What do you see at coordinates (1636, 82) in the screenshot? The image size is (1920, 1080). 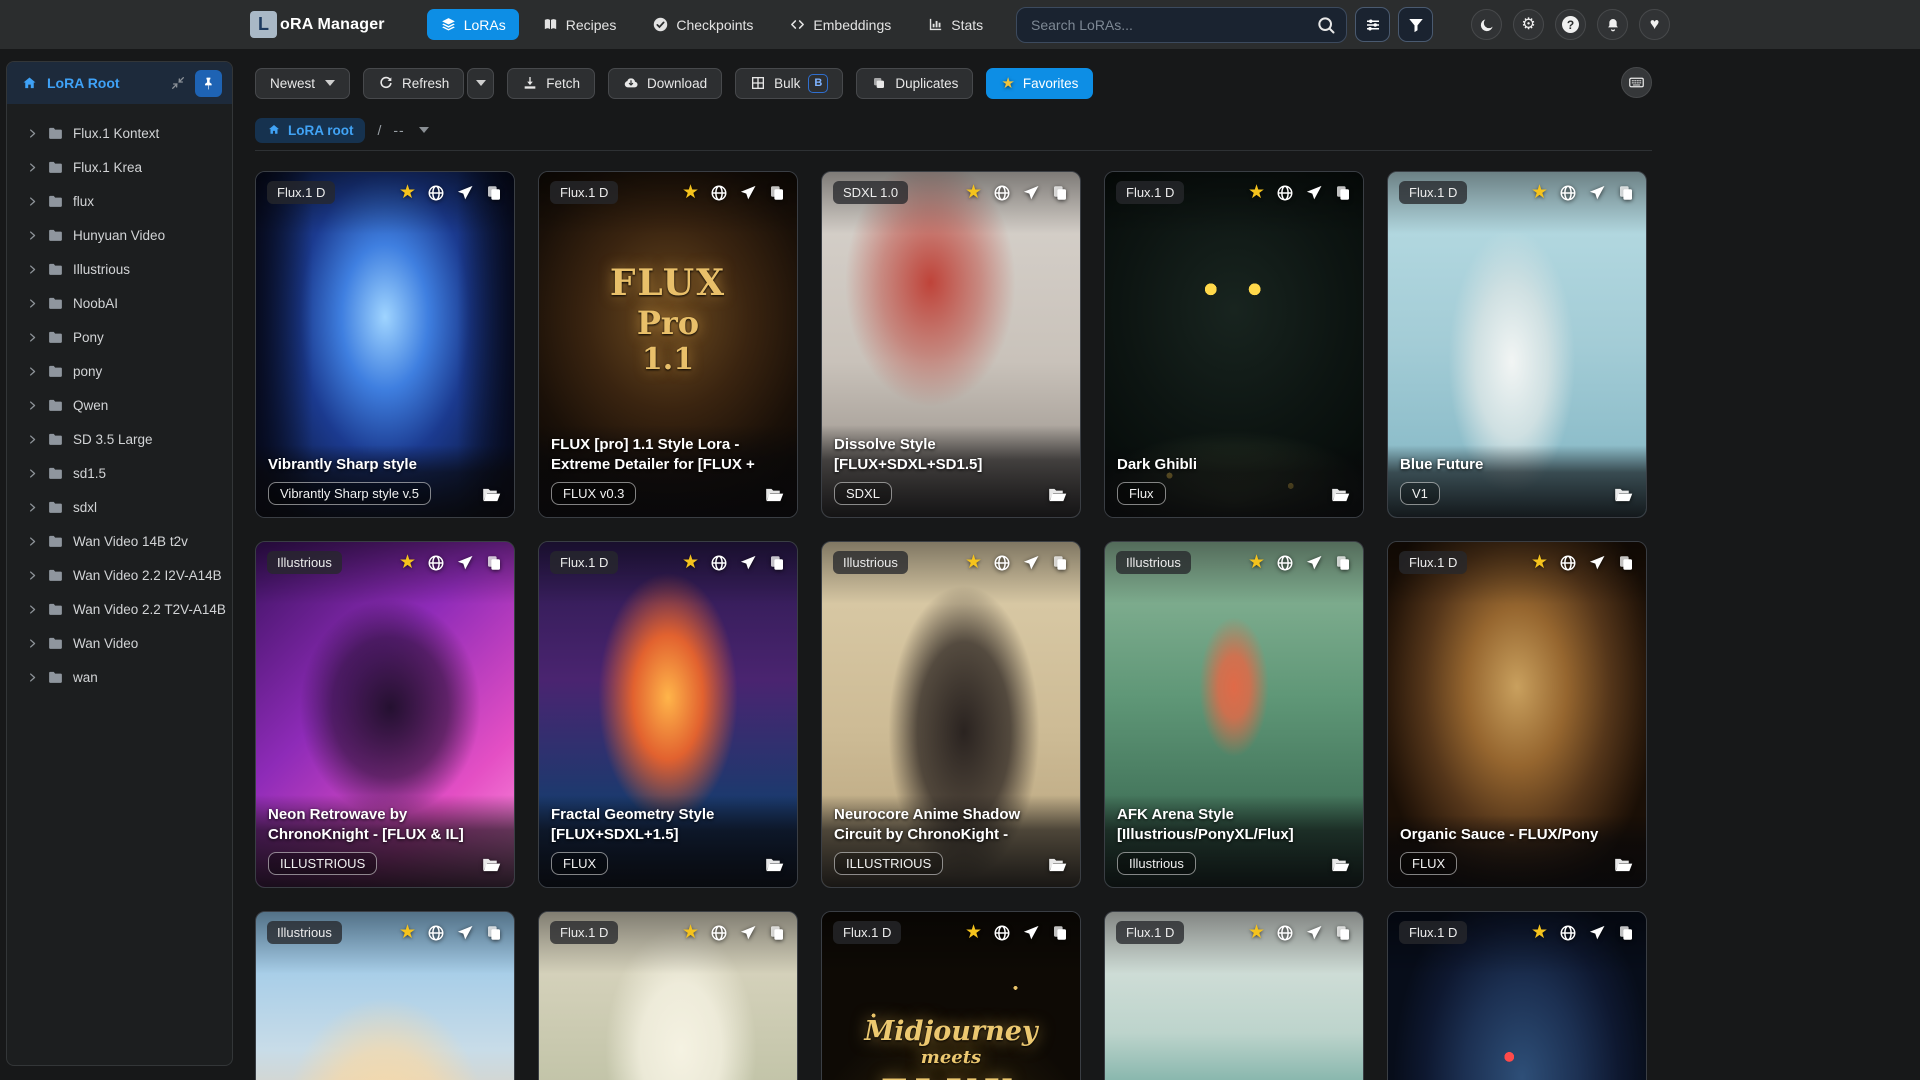 I see `keyboard-shortcuts-button` at bounding box center [1636, 82].